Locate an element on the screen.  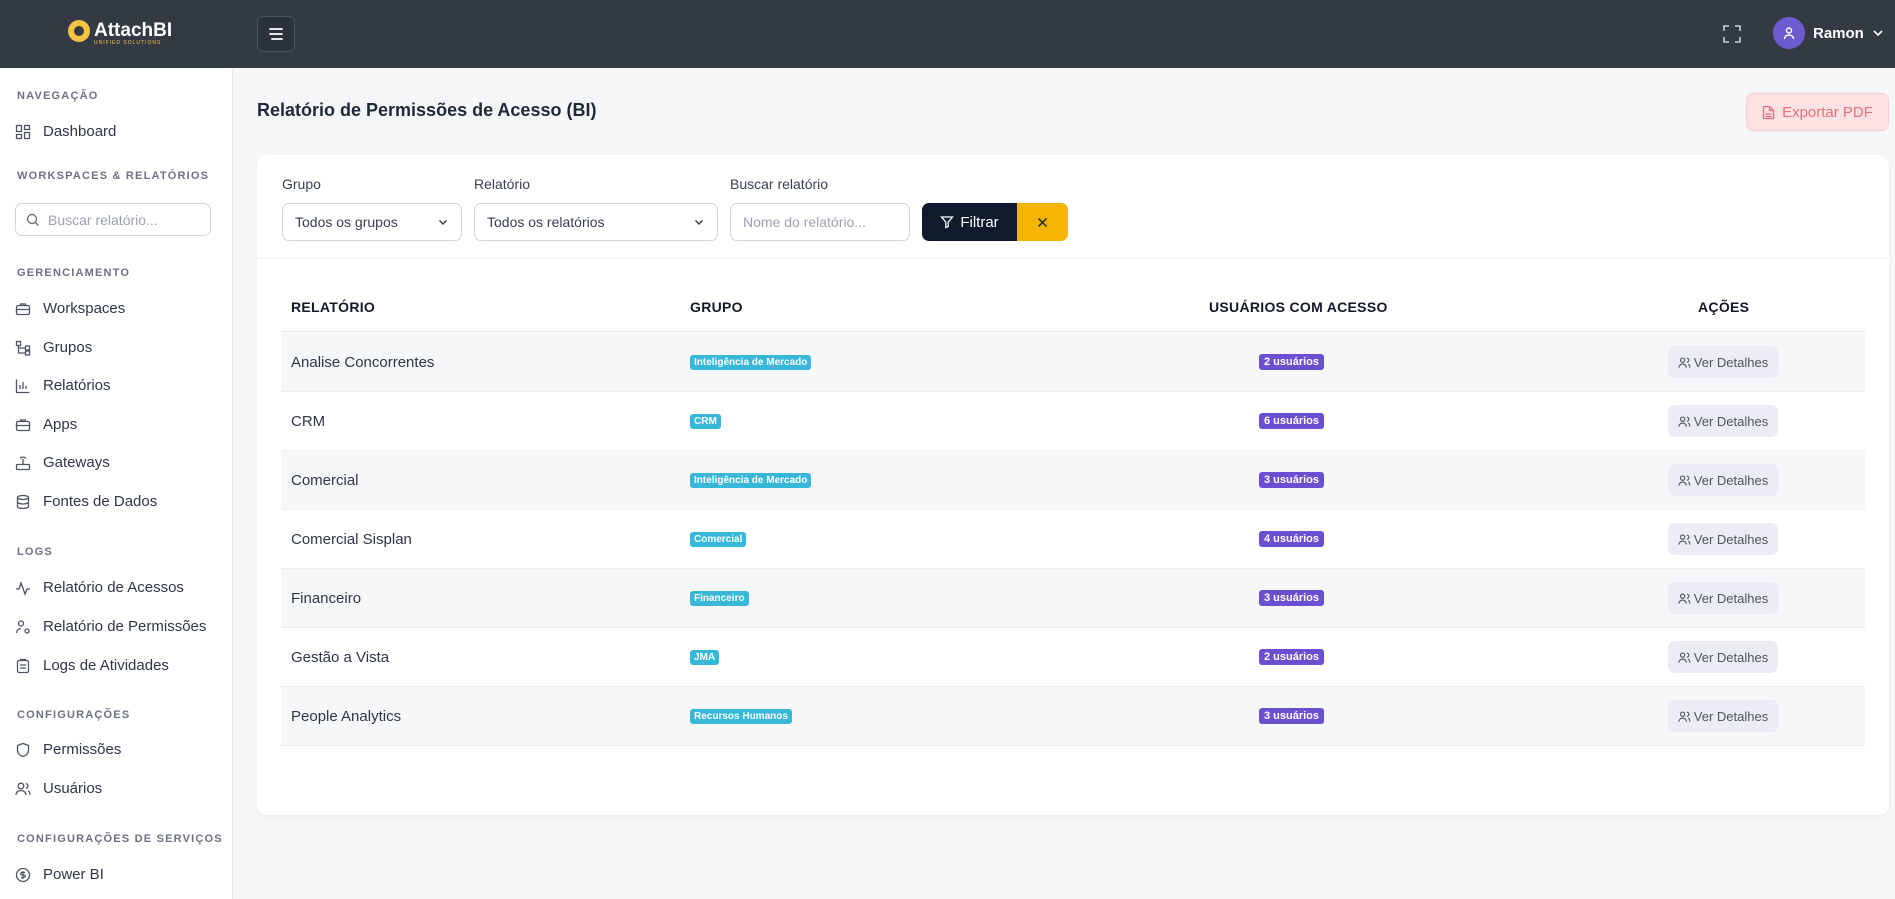
top-bar: AttachBI UNIFIED SOLUTIONS Ramon is located at coordinates (947, 34).